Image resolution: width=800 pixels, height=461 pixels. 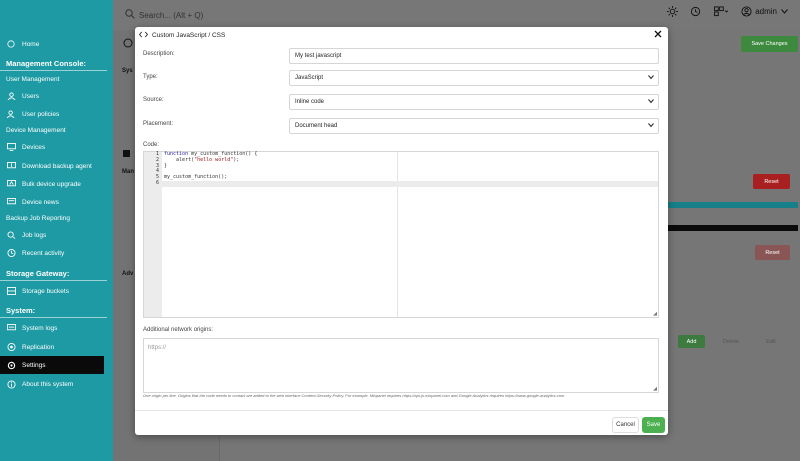 What do you see at coordinates (45, 291) in the screenshot?
I see `sidebar-item-label: Storage buckets` at bounding box center [45, 291].